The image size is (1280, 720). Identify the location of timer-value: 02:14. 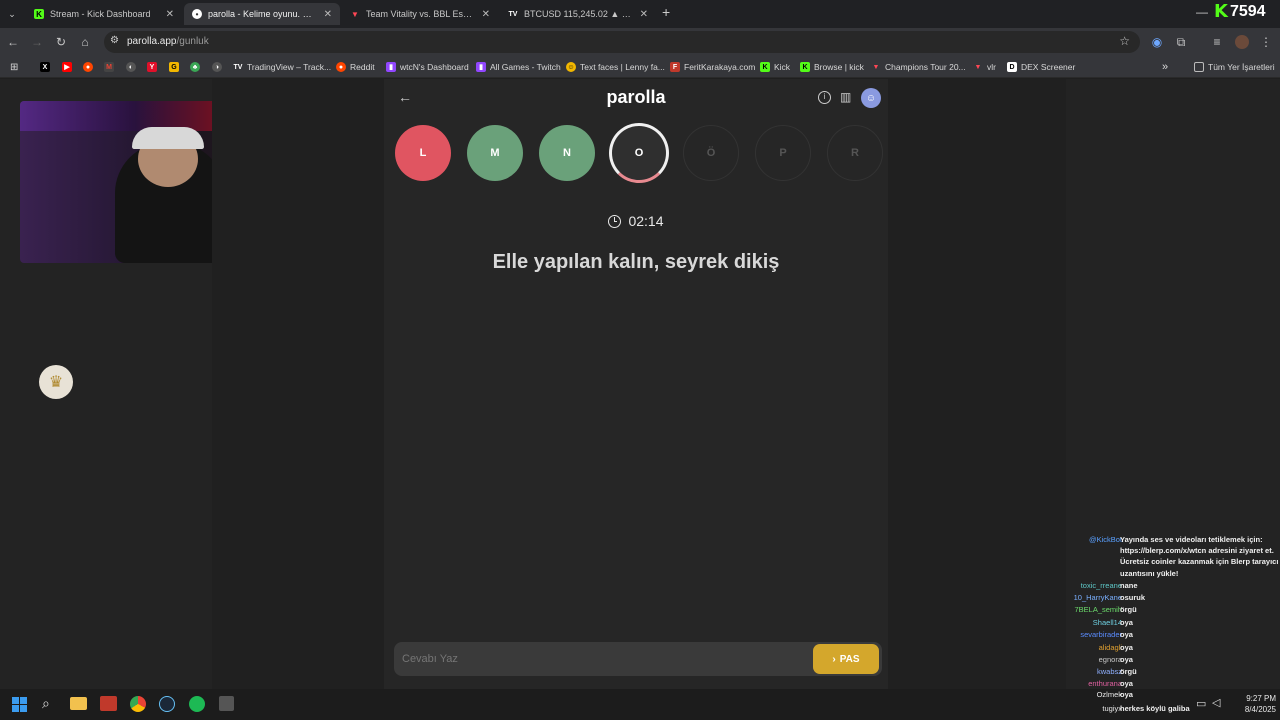
(646, 221).